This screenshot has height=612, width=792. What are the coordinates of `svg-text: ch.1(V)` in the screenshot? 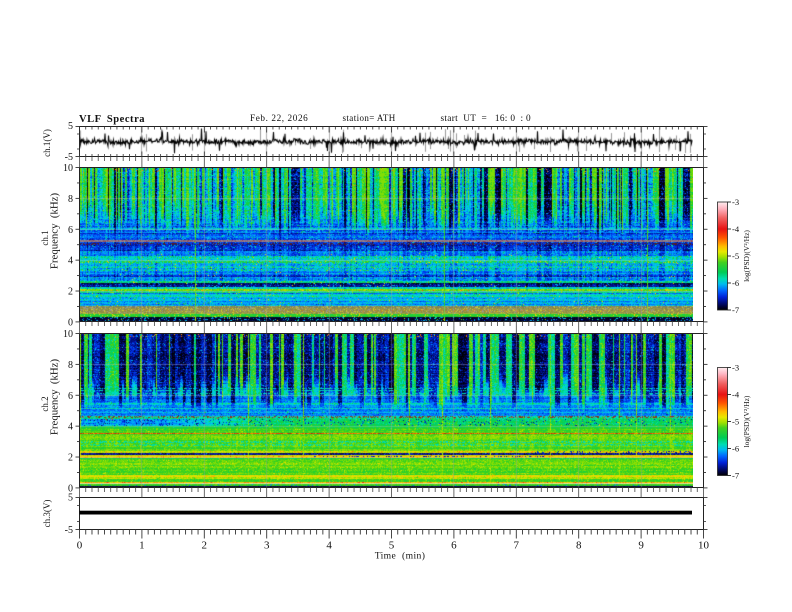 It's located at (47, 143).